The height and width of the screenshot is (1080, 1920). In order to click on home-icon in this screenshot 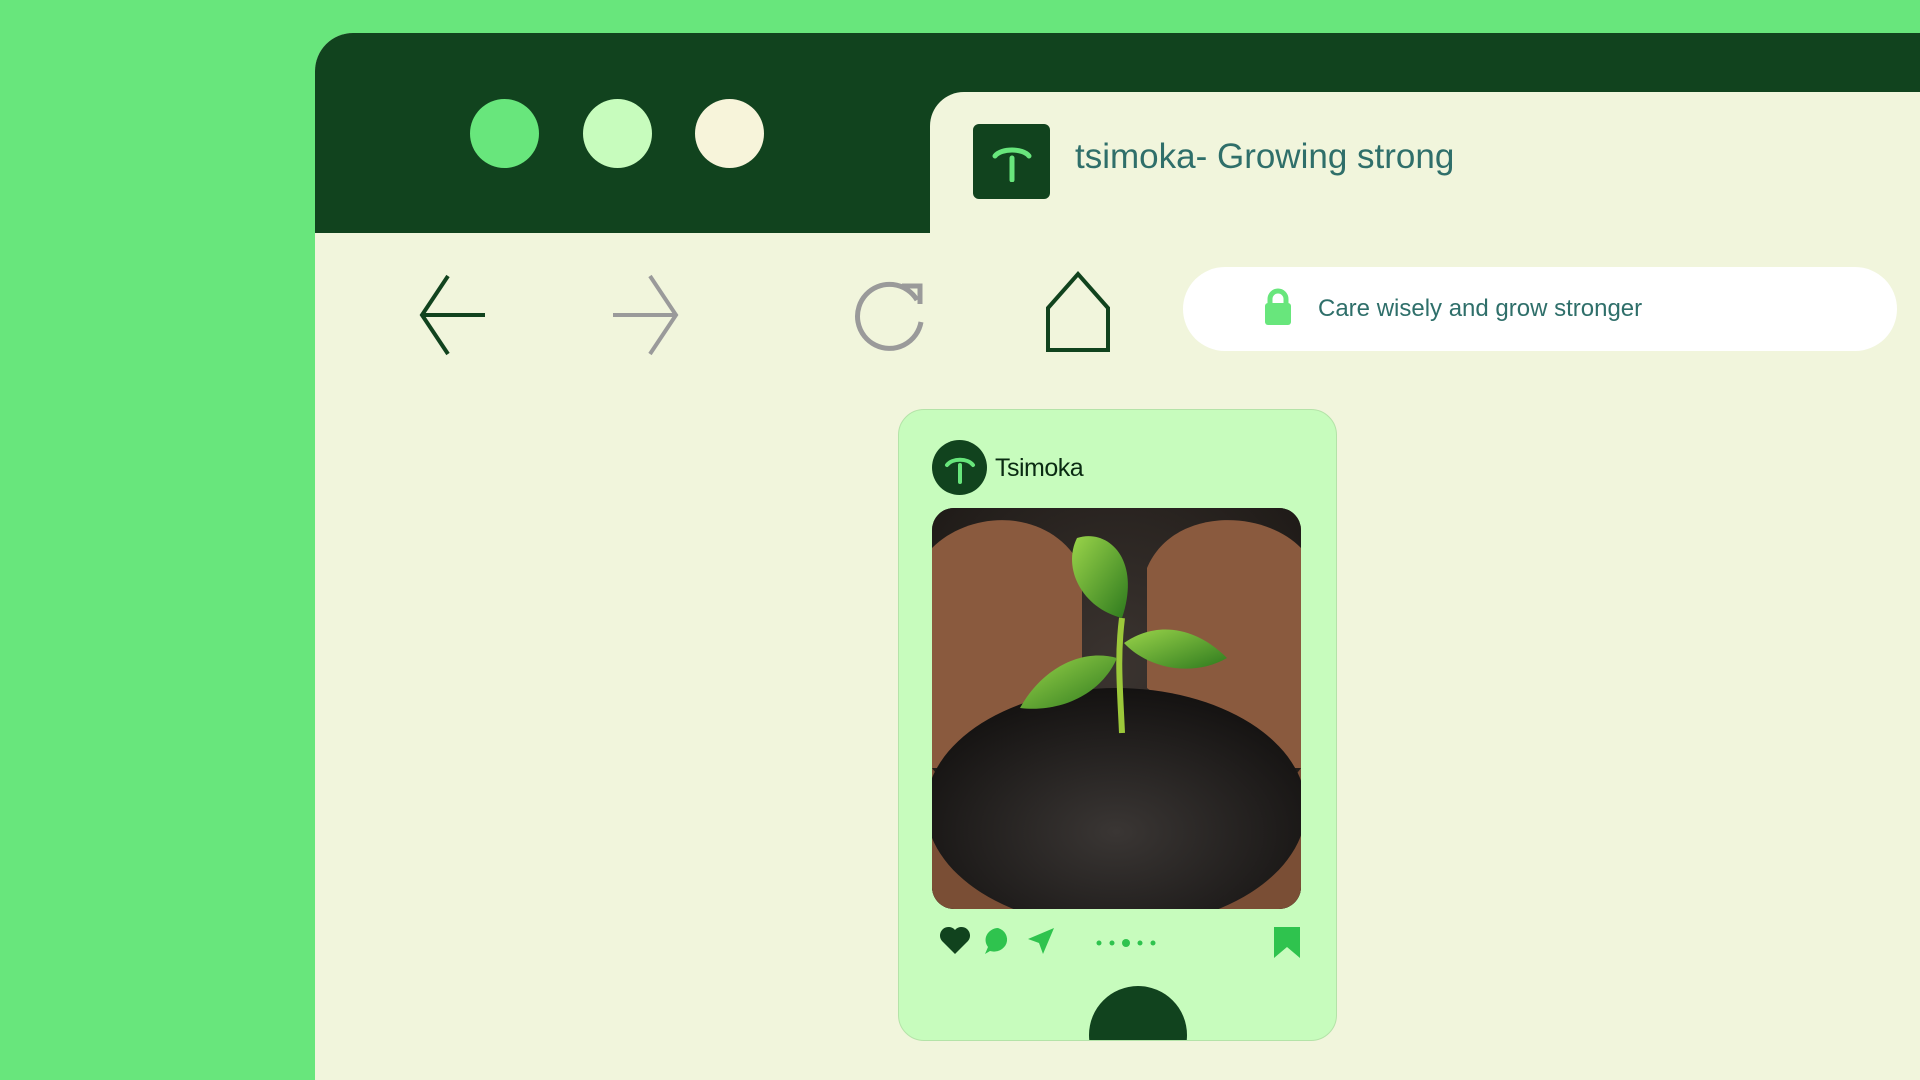, I will do `click(1078, 311)`.